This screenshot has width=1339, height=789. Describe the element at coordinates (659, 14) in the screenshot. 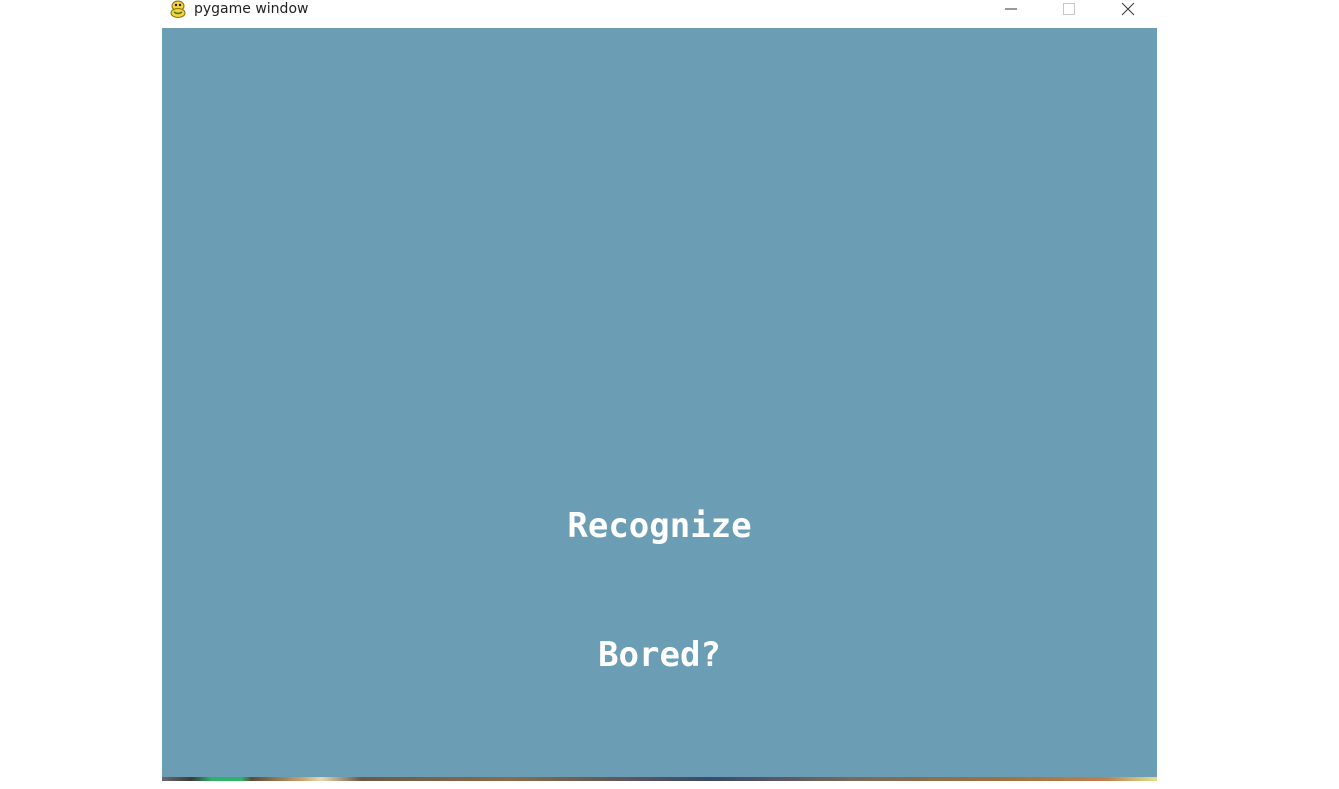

I see `title-bar: pygame window` at that location.